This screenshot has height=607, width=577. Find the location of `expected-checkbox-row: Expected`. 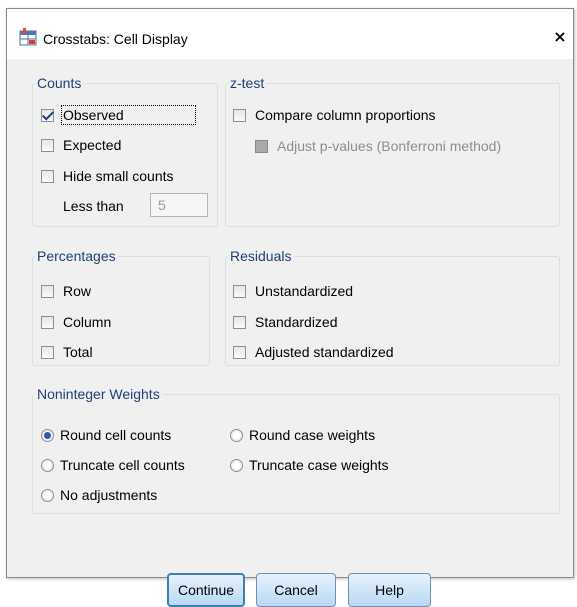

expected-checkbox-row: Expected is located at coordinates (81, 145).